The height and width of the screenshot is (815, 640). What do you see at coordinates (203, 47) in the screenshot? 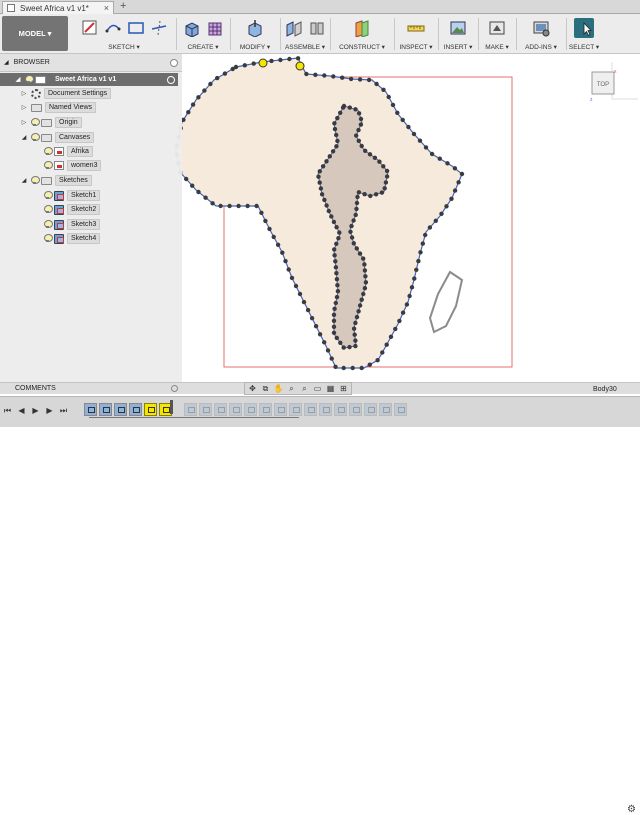
I see `create-menu: CREATE ▾` at bounding box center [203, 47].